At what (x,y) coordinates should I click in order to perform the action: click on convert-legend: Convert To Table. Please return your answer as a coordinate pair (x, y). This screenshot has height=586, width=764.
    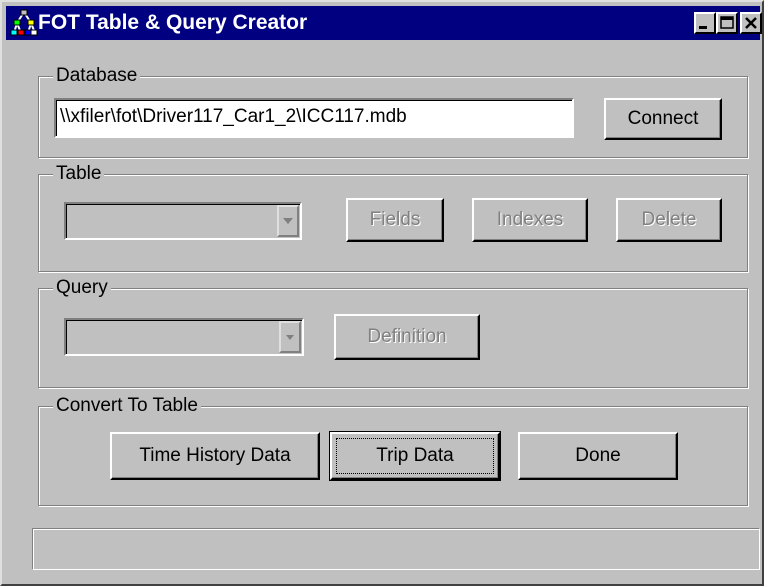
    Looking at the image, I should click on (127, 406).